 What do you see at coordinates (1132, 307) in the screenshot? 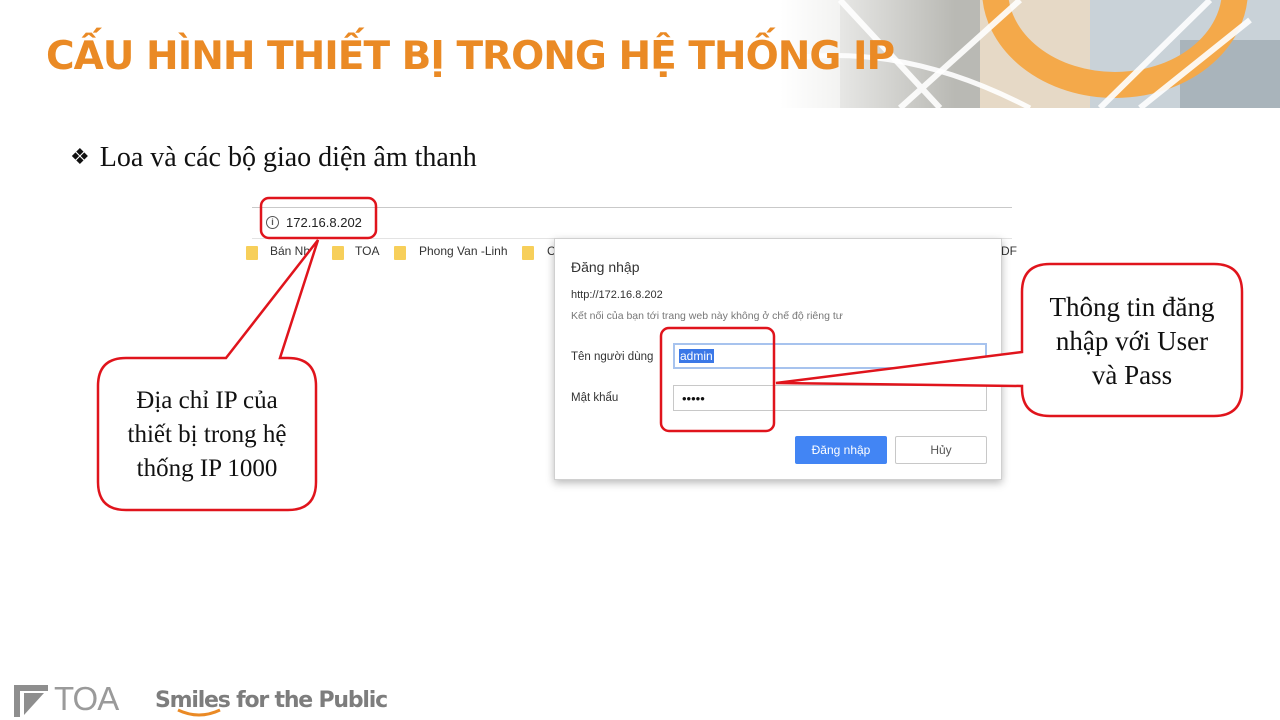
I see `login-callout-line: Thông tin đăng` at bounding box center [1132, 307].